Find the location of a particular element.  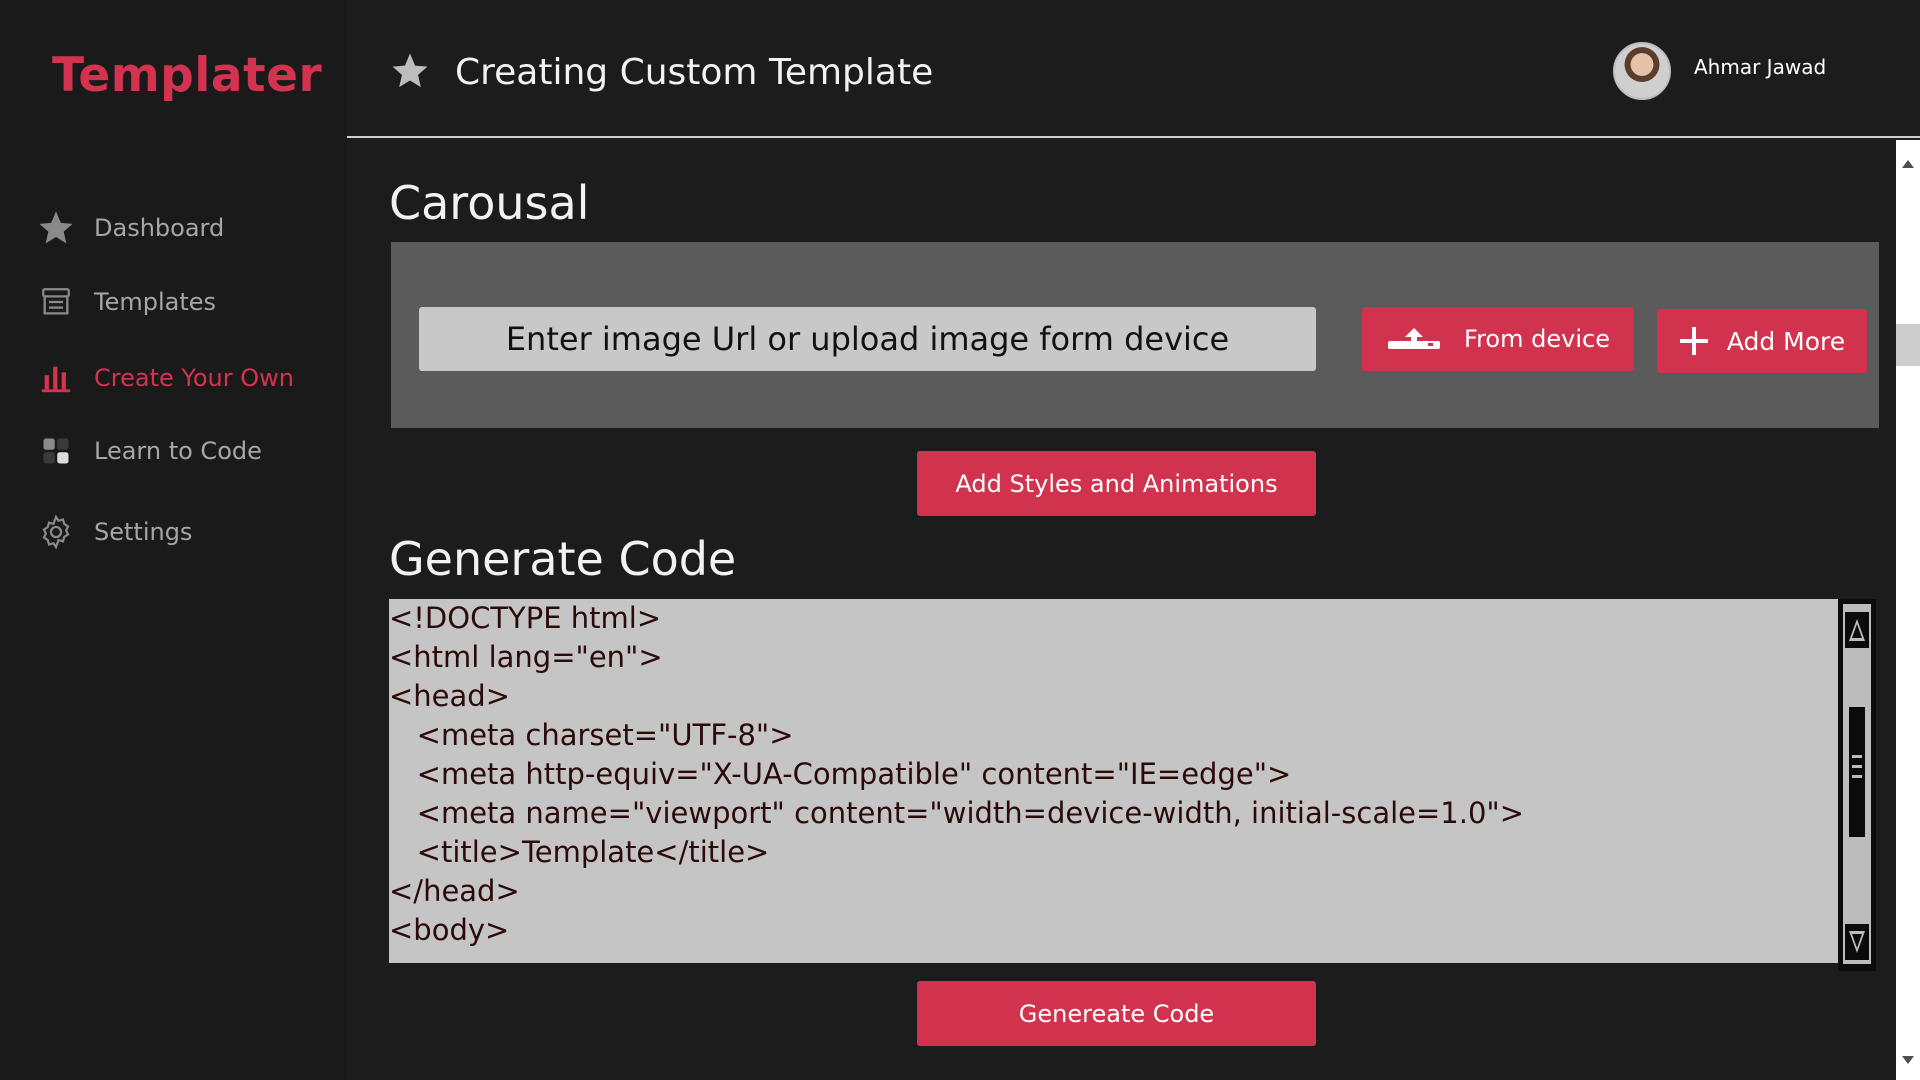

sidebar-item-create-your-own: Create Your Own is located at coordinates (165, 378).